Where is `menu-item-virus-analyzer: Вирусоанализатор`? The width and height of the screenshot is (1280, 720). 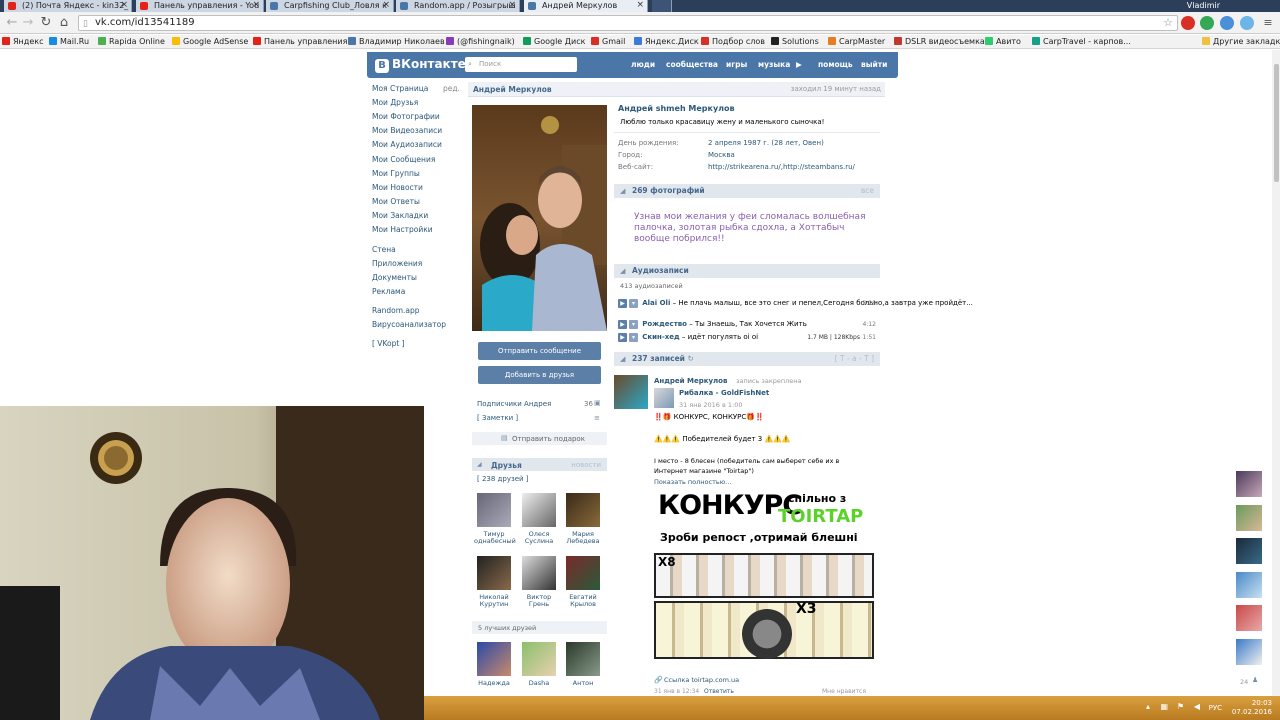
menu-item-virus-analyzer: Вирусоанализатор is located at coordinates (409, 324).